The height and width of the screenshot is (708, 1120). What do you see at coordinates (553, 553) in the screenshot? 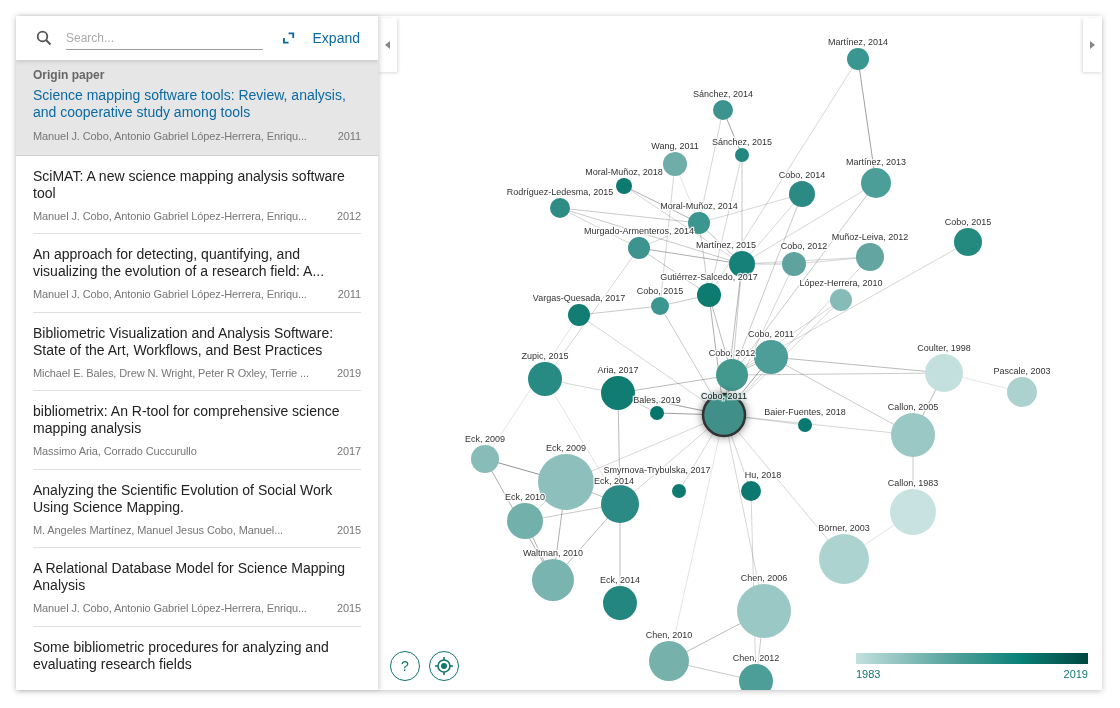
I see `node-label: Waltman, 2010` at bounding box center [553, 553].